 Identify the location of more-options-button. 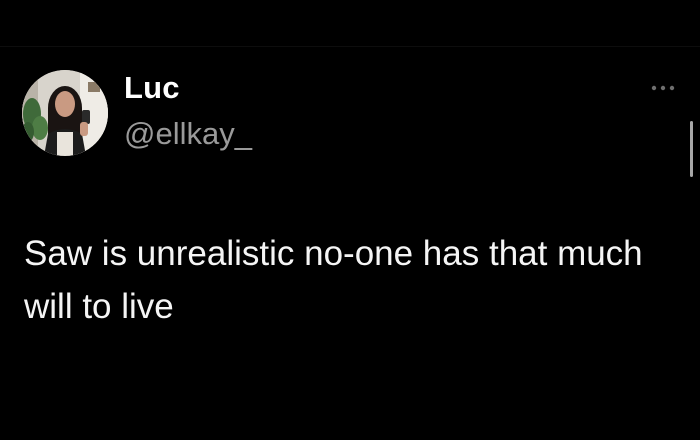
(663, 88).